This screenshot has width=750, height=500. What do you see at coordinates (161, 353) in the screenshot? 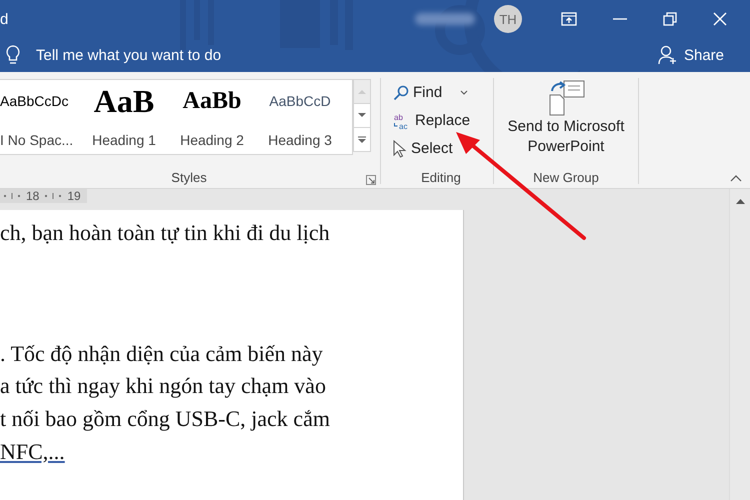
I see `document-text-line: . Tốc độ nhận diện của cảm biến này` at bounding box center [161, 353].